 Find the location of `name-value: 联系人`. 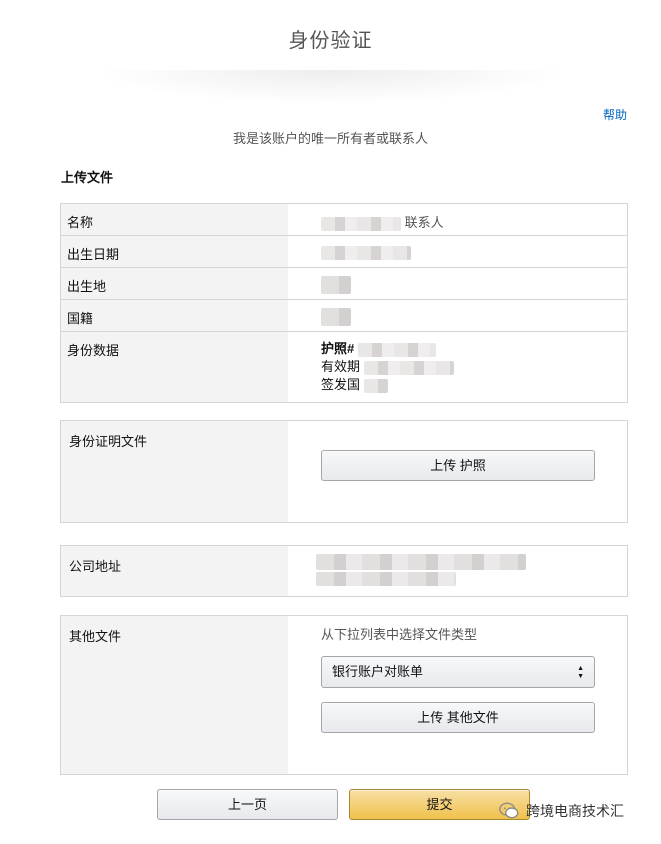

name-value: 联系人 is located at coordinates (457, 219).